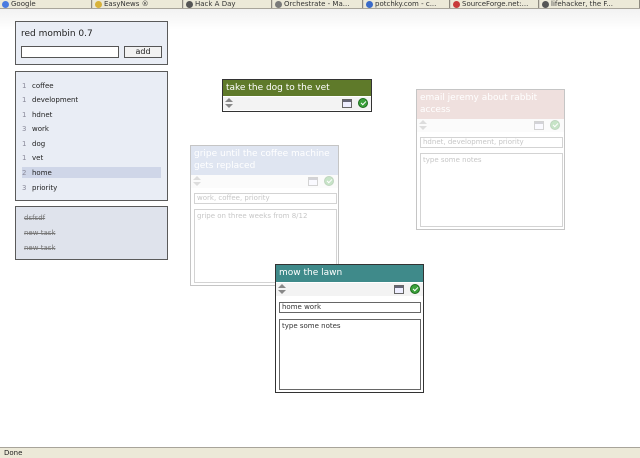  Describe the element at coordinates (143, 52) in the screenshot. I see `add-button: add` at that location.